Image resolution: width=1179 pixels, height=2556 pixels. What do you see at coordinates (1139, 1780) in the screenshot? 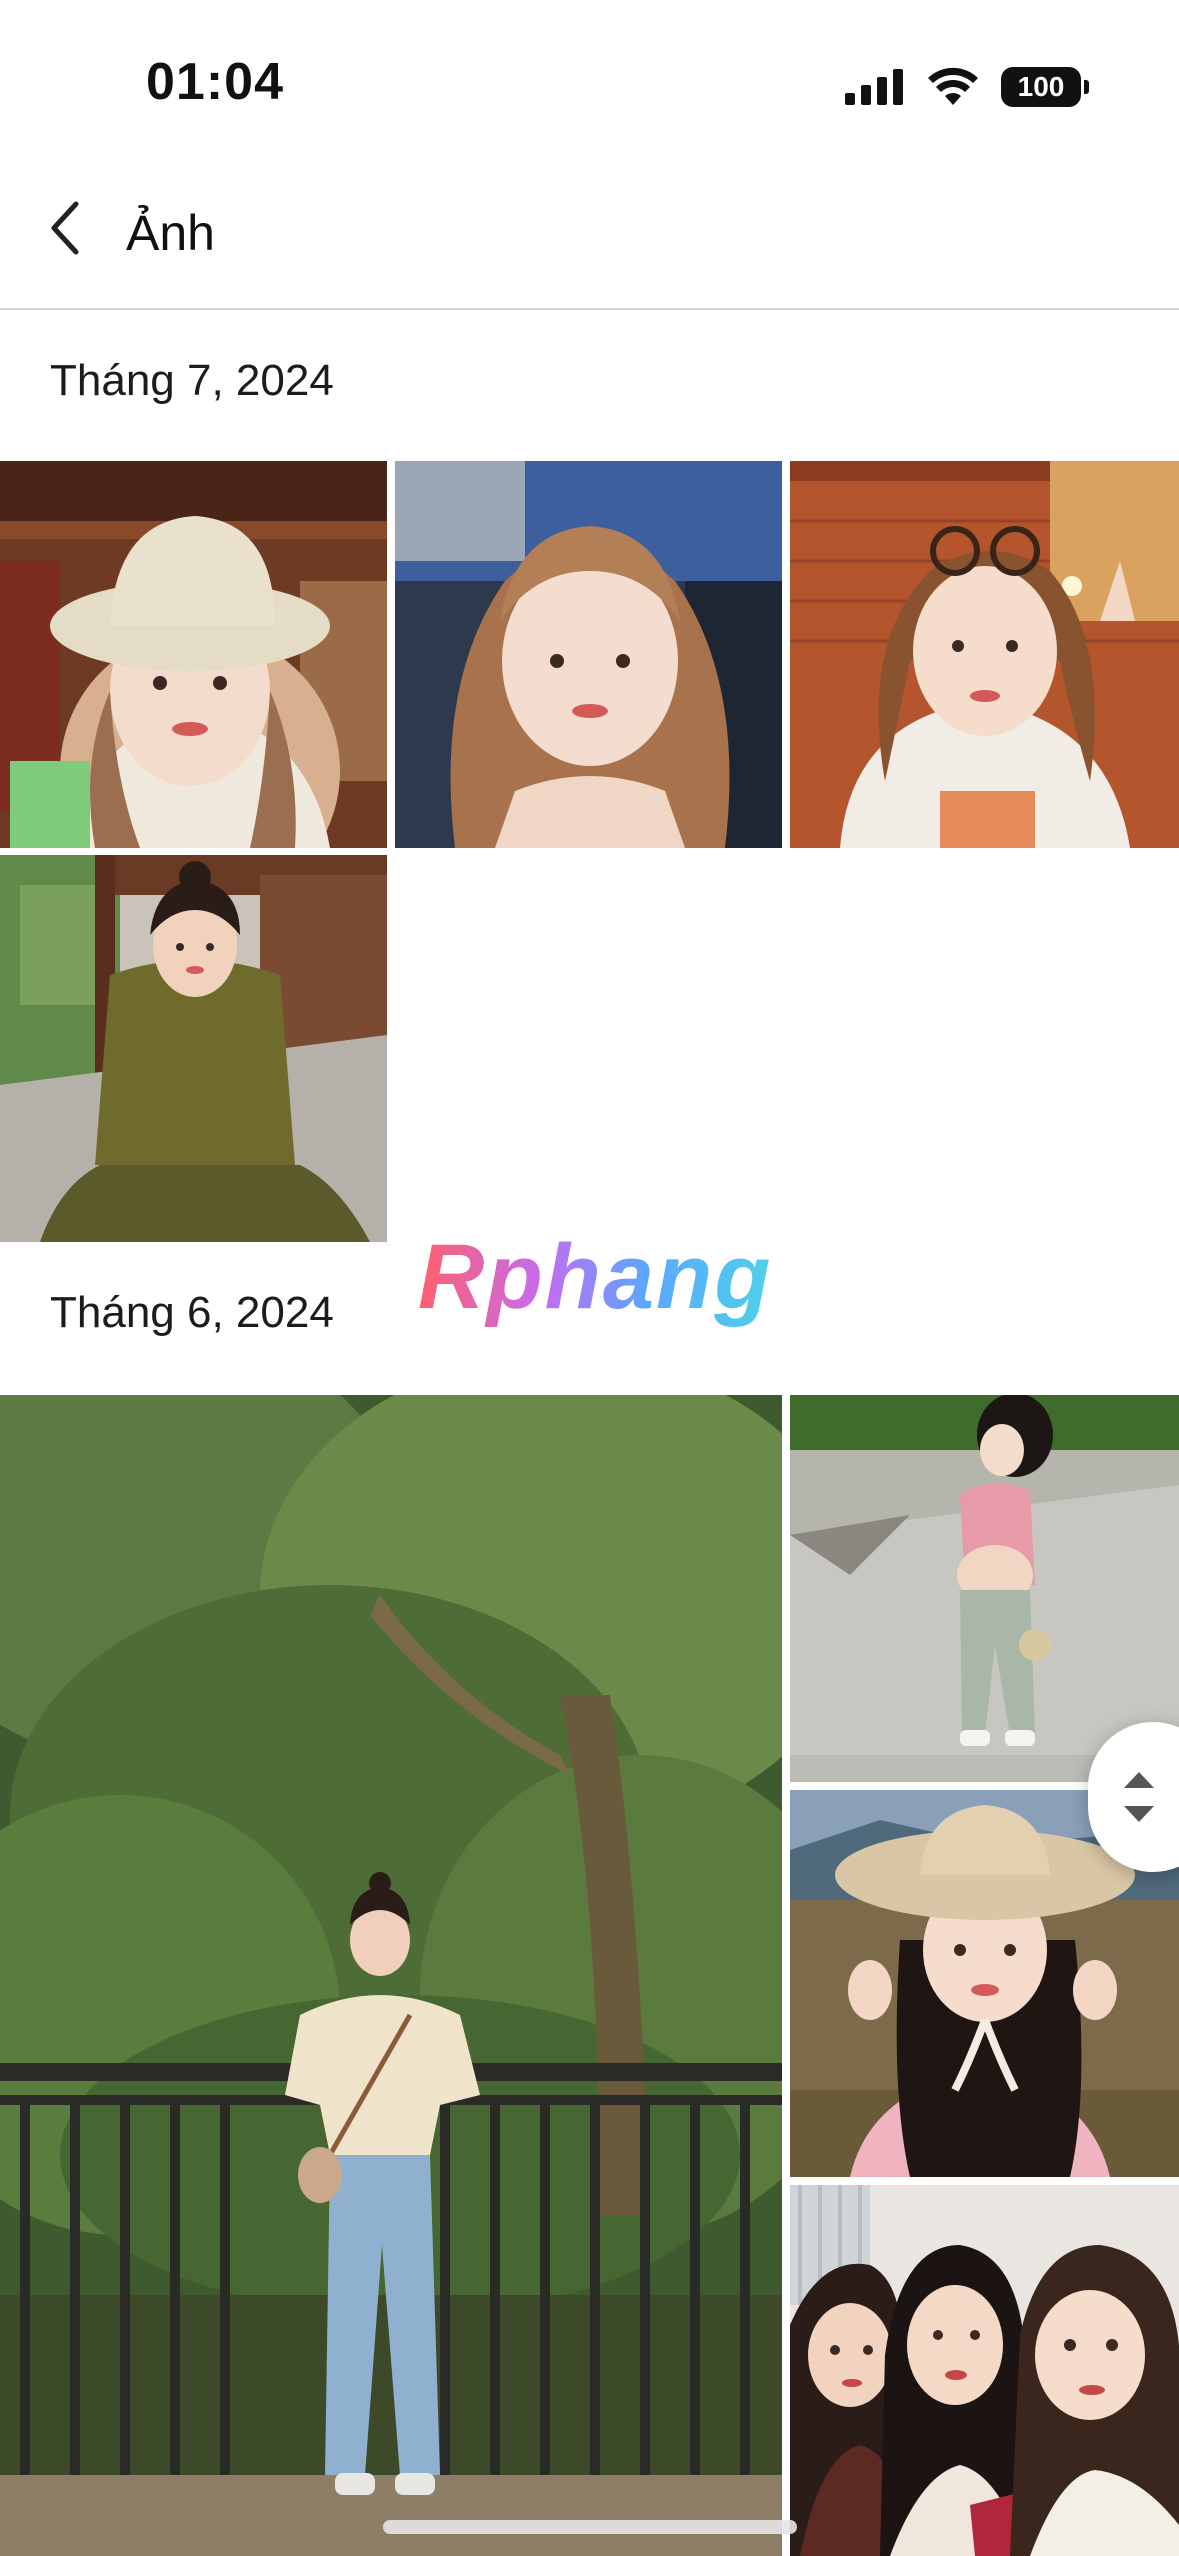
I see `chevron-up-icon` at bounding box center [1139, 1780].